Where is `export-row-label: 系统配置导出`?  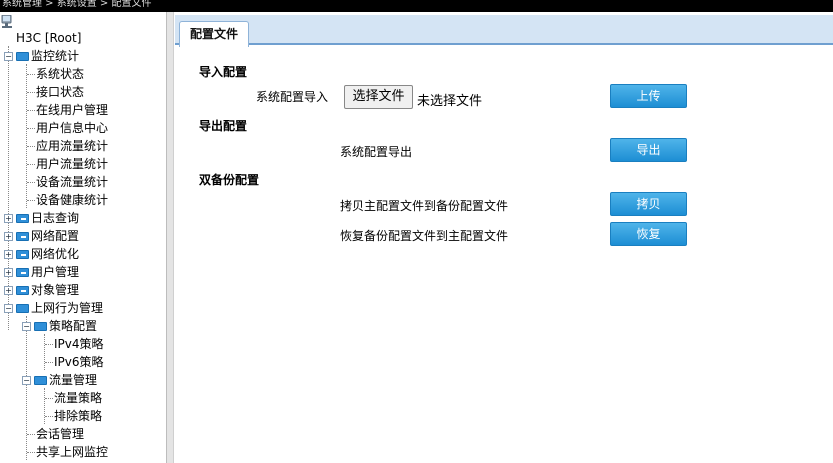
export-row-label: 系统配置导出 is located at coordinates (376, 152).